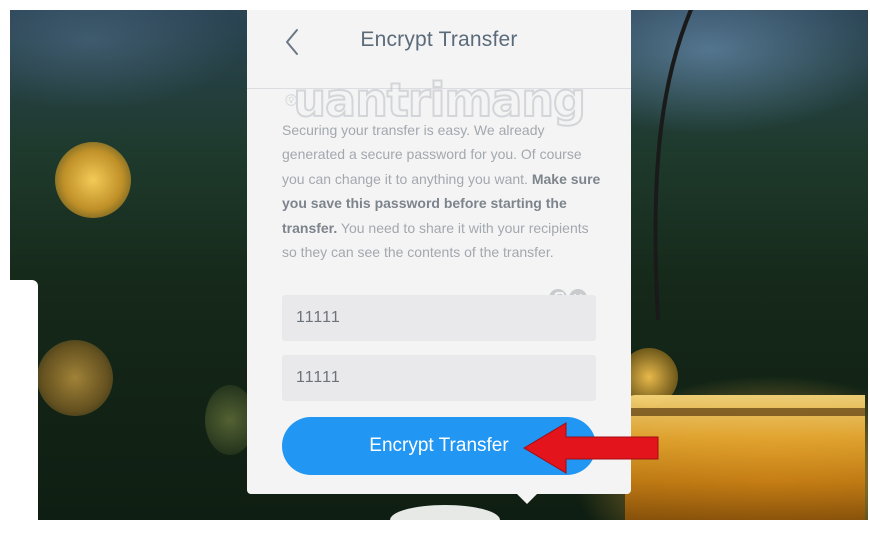 The width and height of the screenshot is (870, 535). What do you see at coordinates (445, 520) in the screenshot?
I see `bottom-highlight` at bounding box center [445, 520].